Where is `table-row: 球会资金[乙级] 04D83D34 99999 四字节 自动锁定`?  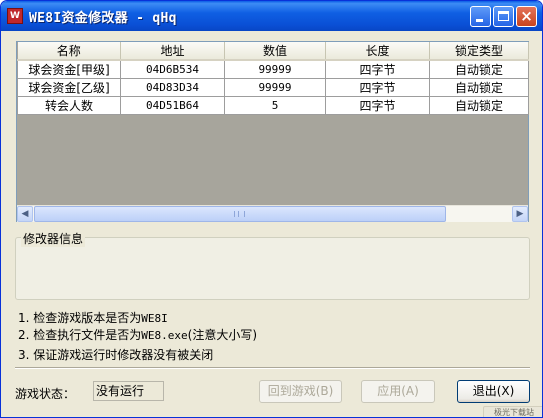 table-row: 球会资金[乙级] 04D83D34 99999 四字节 自动锁定 is located at coordinates (273, 87).